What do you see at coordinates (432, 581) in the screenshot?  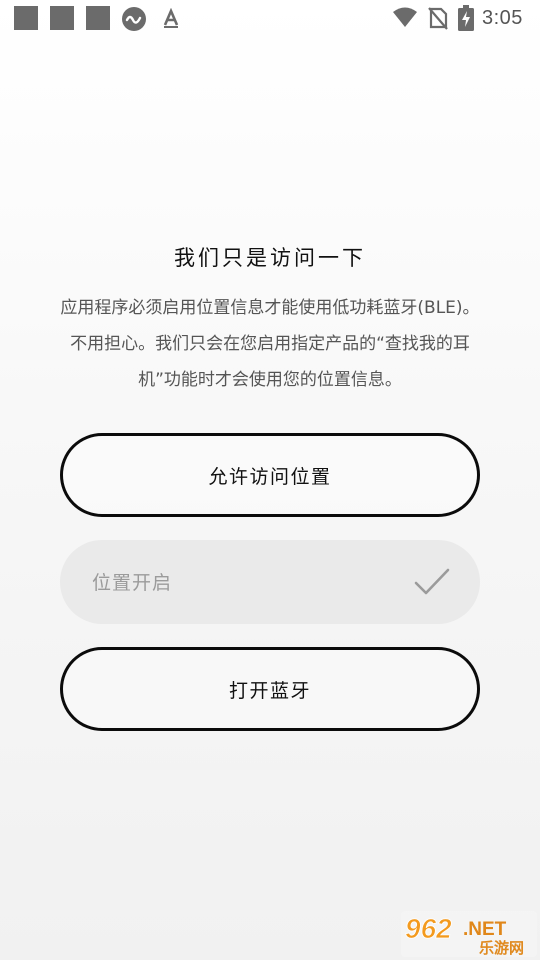 I see `check-icon` at bounding box center [432, 581].